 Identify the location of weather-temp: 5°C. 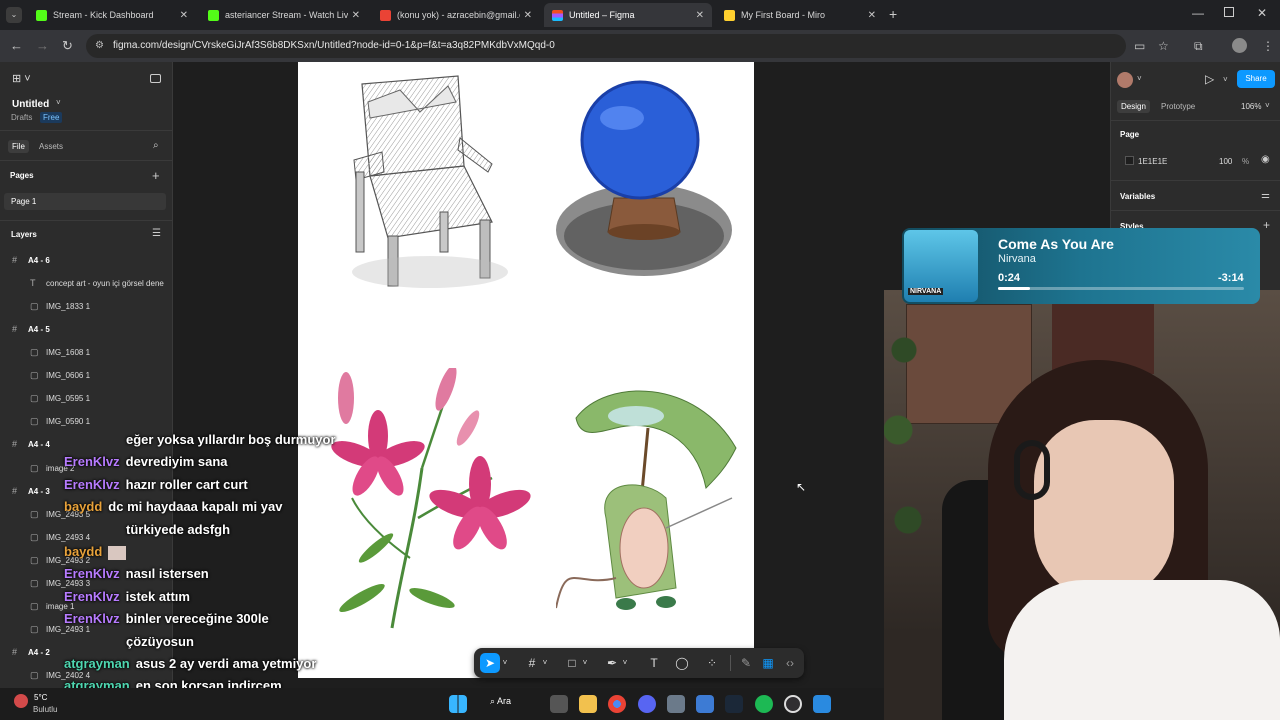
(40, 697).